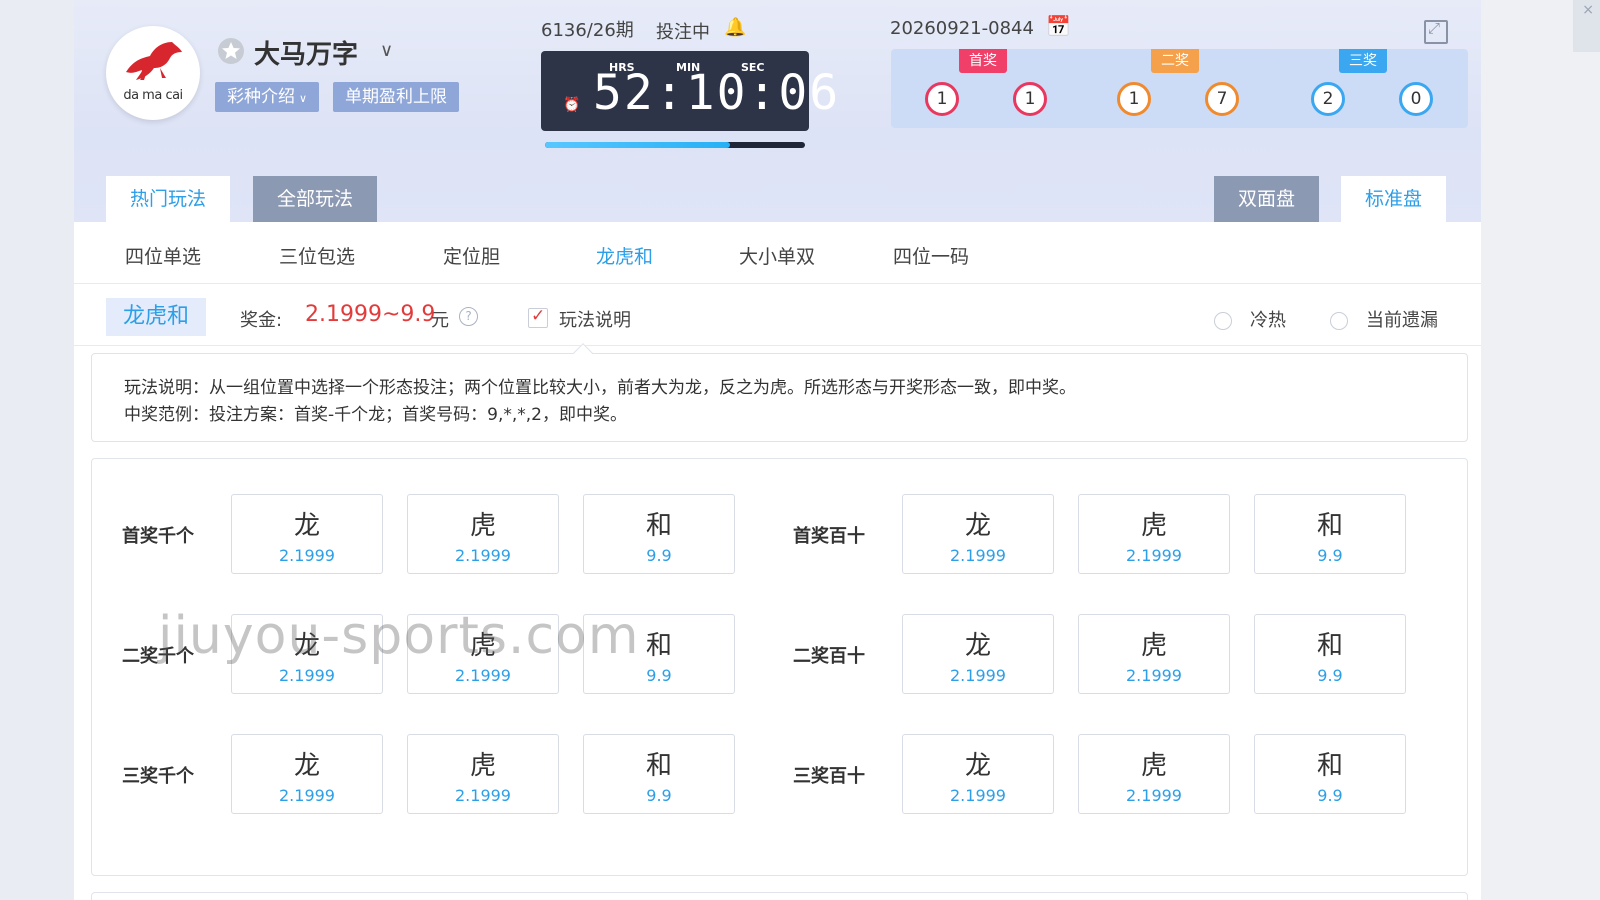 Image resolution: width=1600 pixels, height=900 pixels. I want to click on game-title: 大马万字, so click(306, 52).